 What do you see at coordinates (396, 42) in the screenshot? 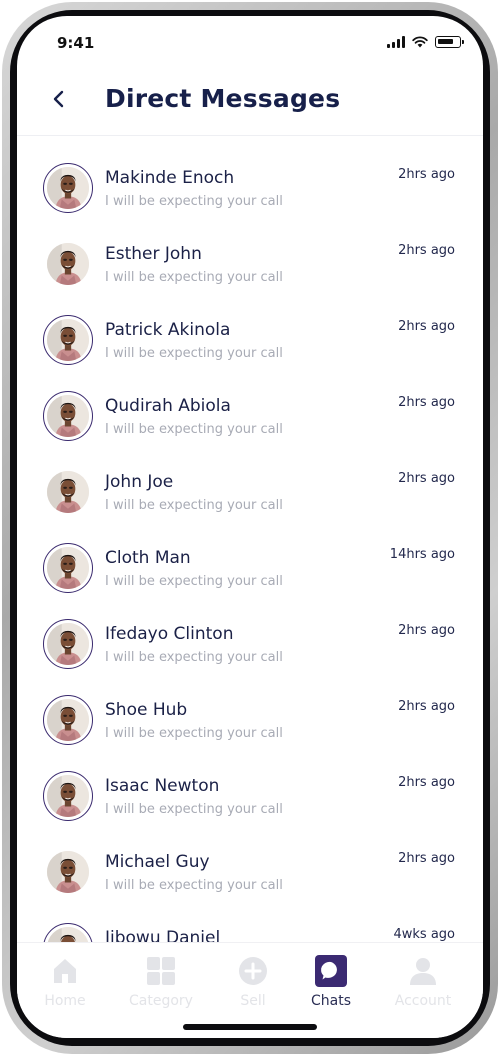
I see `signal-icon` at bounding box center [396, 42].